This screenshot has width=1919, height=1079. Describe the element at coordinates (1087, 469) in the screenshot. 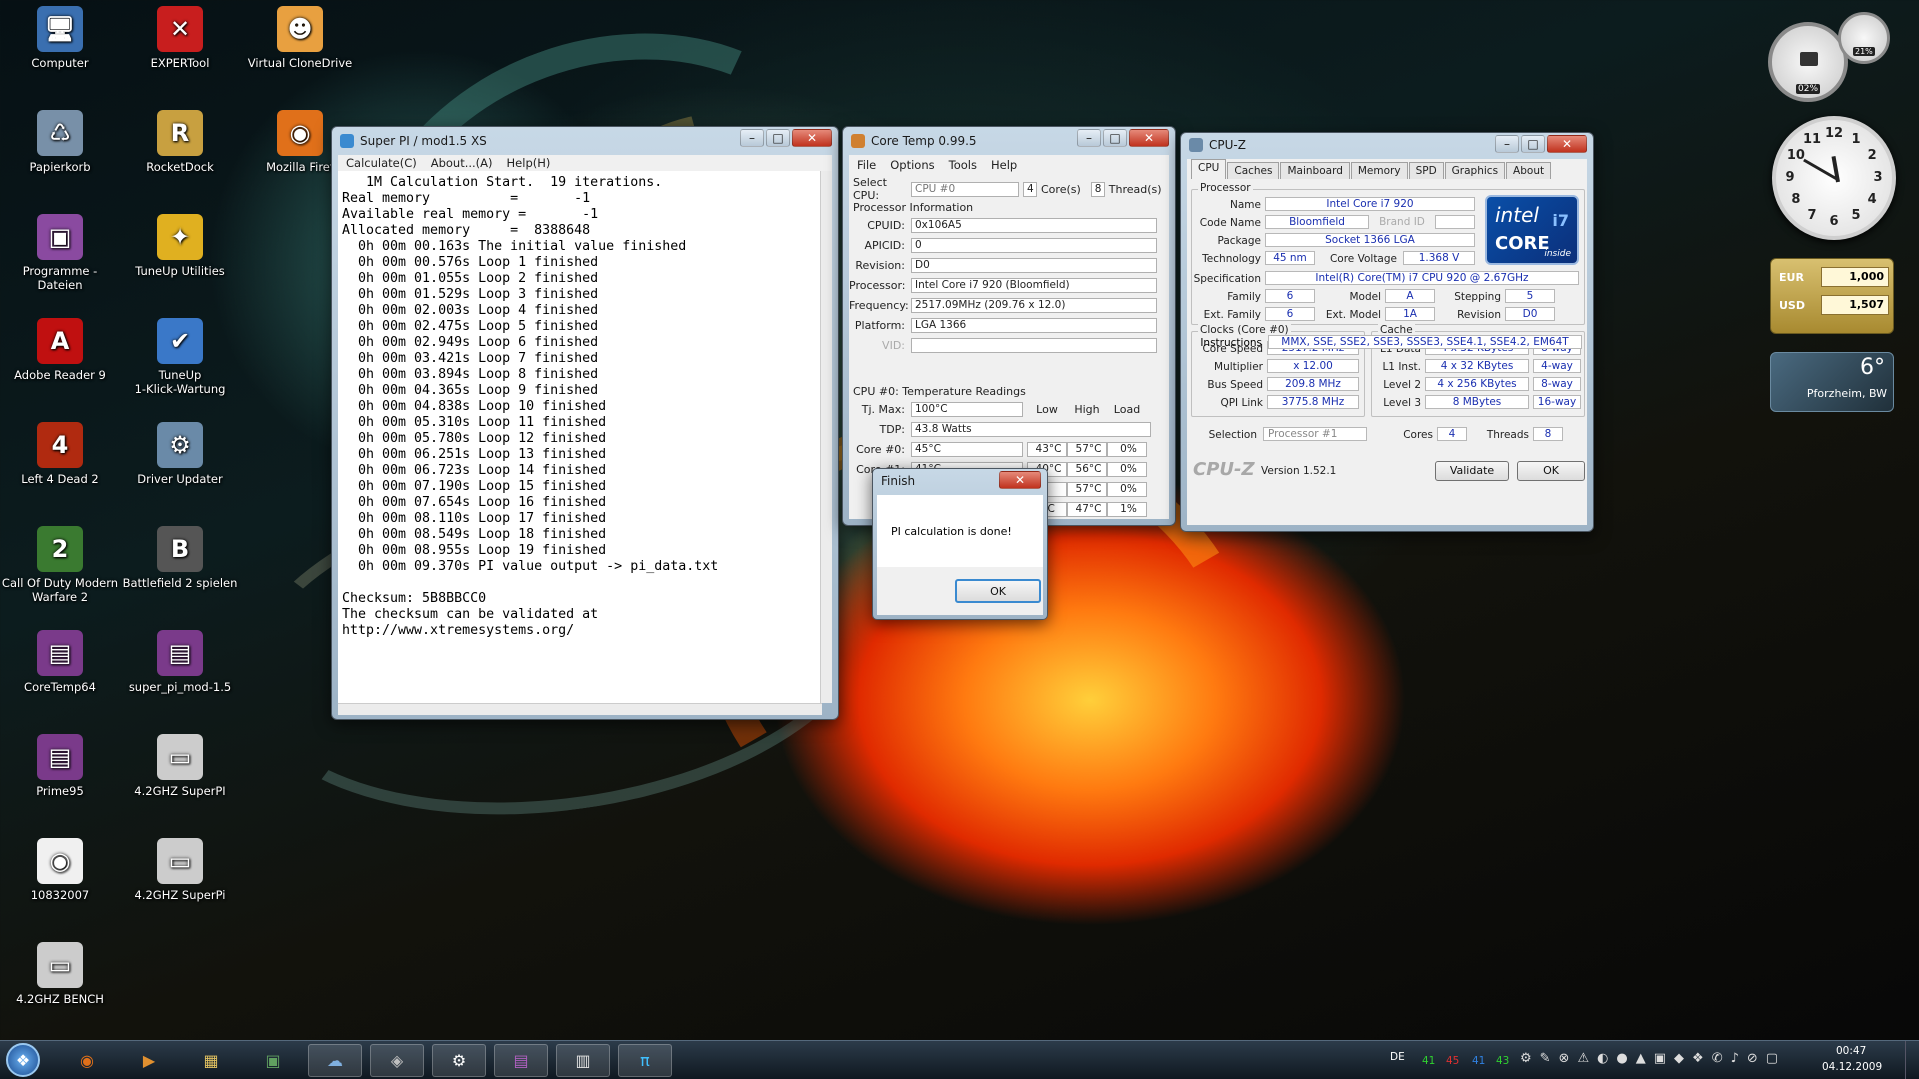

I see `core-high-value: 56°C` at that location.